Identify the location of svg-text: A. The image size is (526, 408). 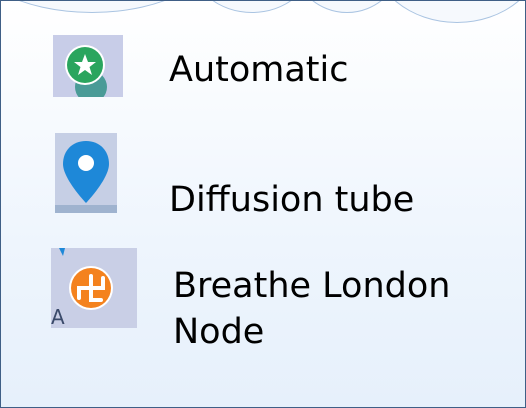
(58, 316).